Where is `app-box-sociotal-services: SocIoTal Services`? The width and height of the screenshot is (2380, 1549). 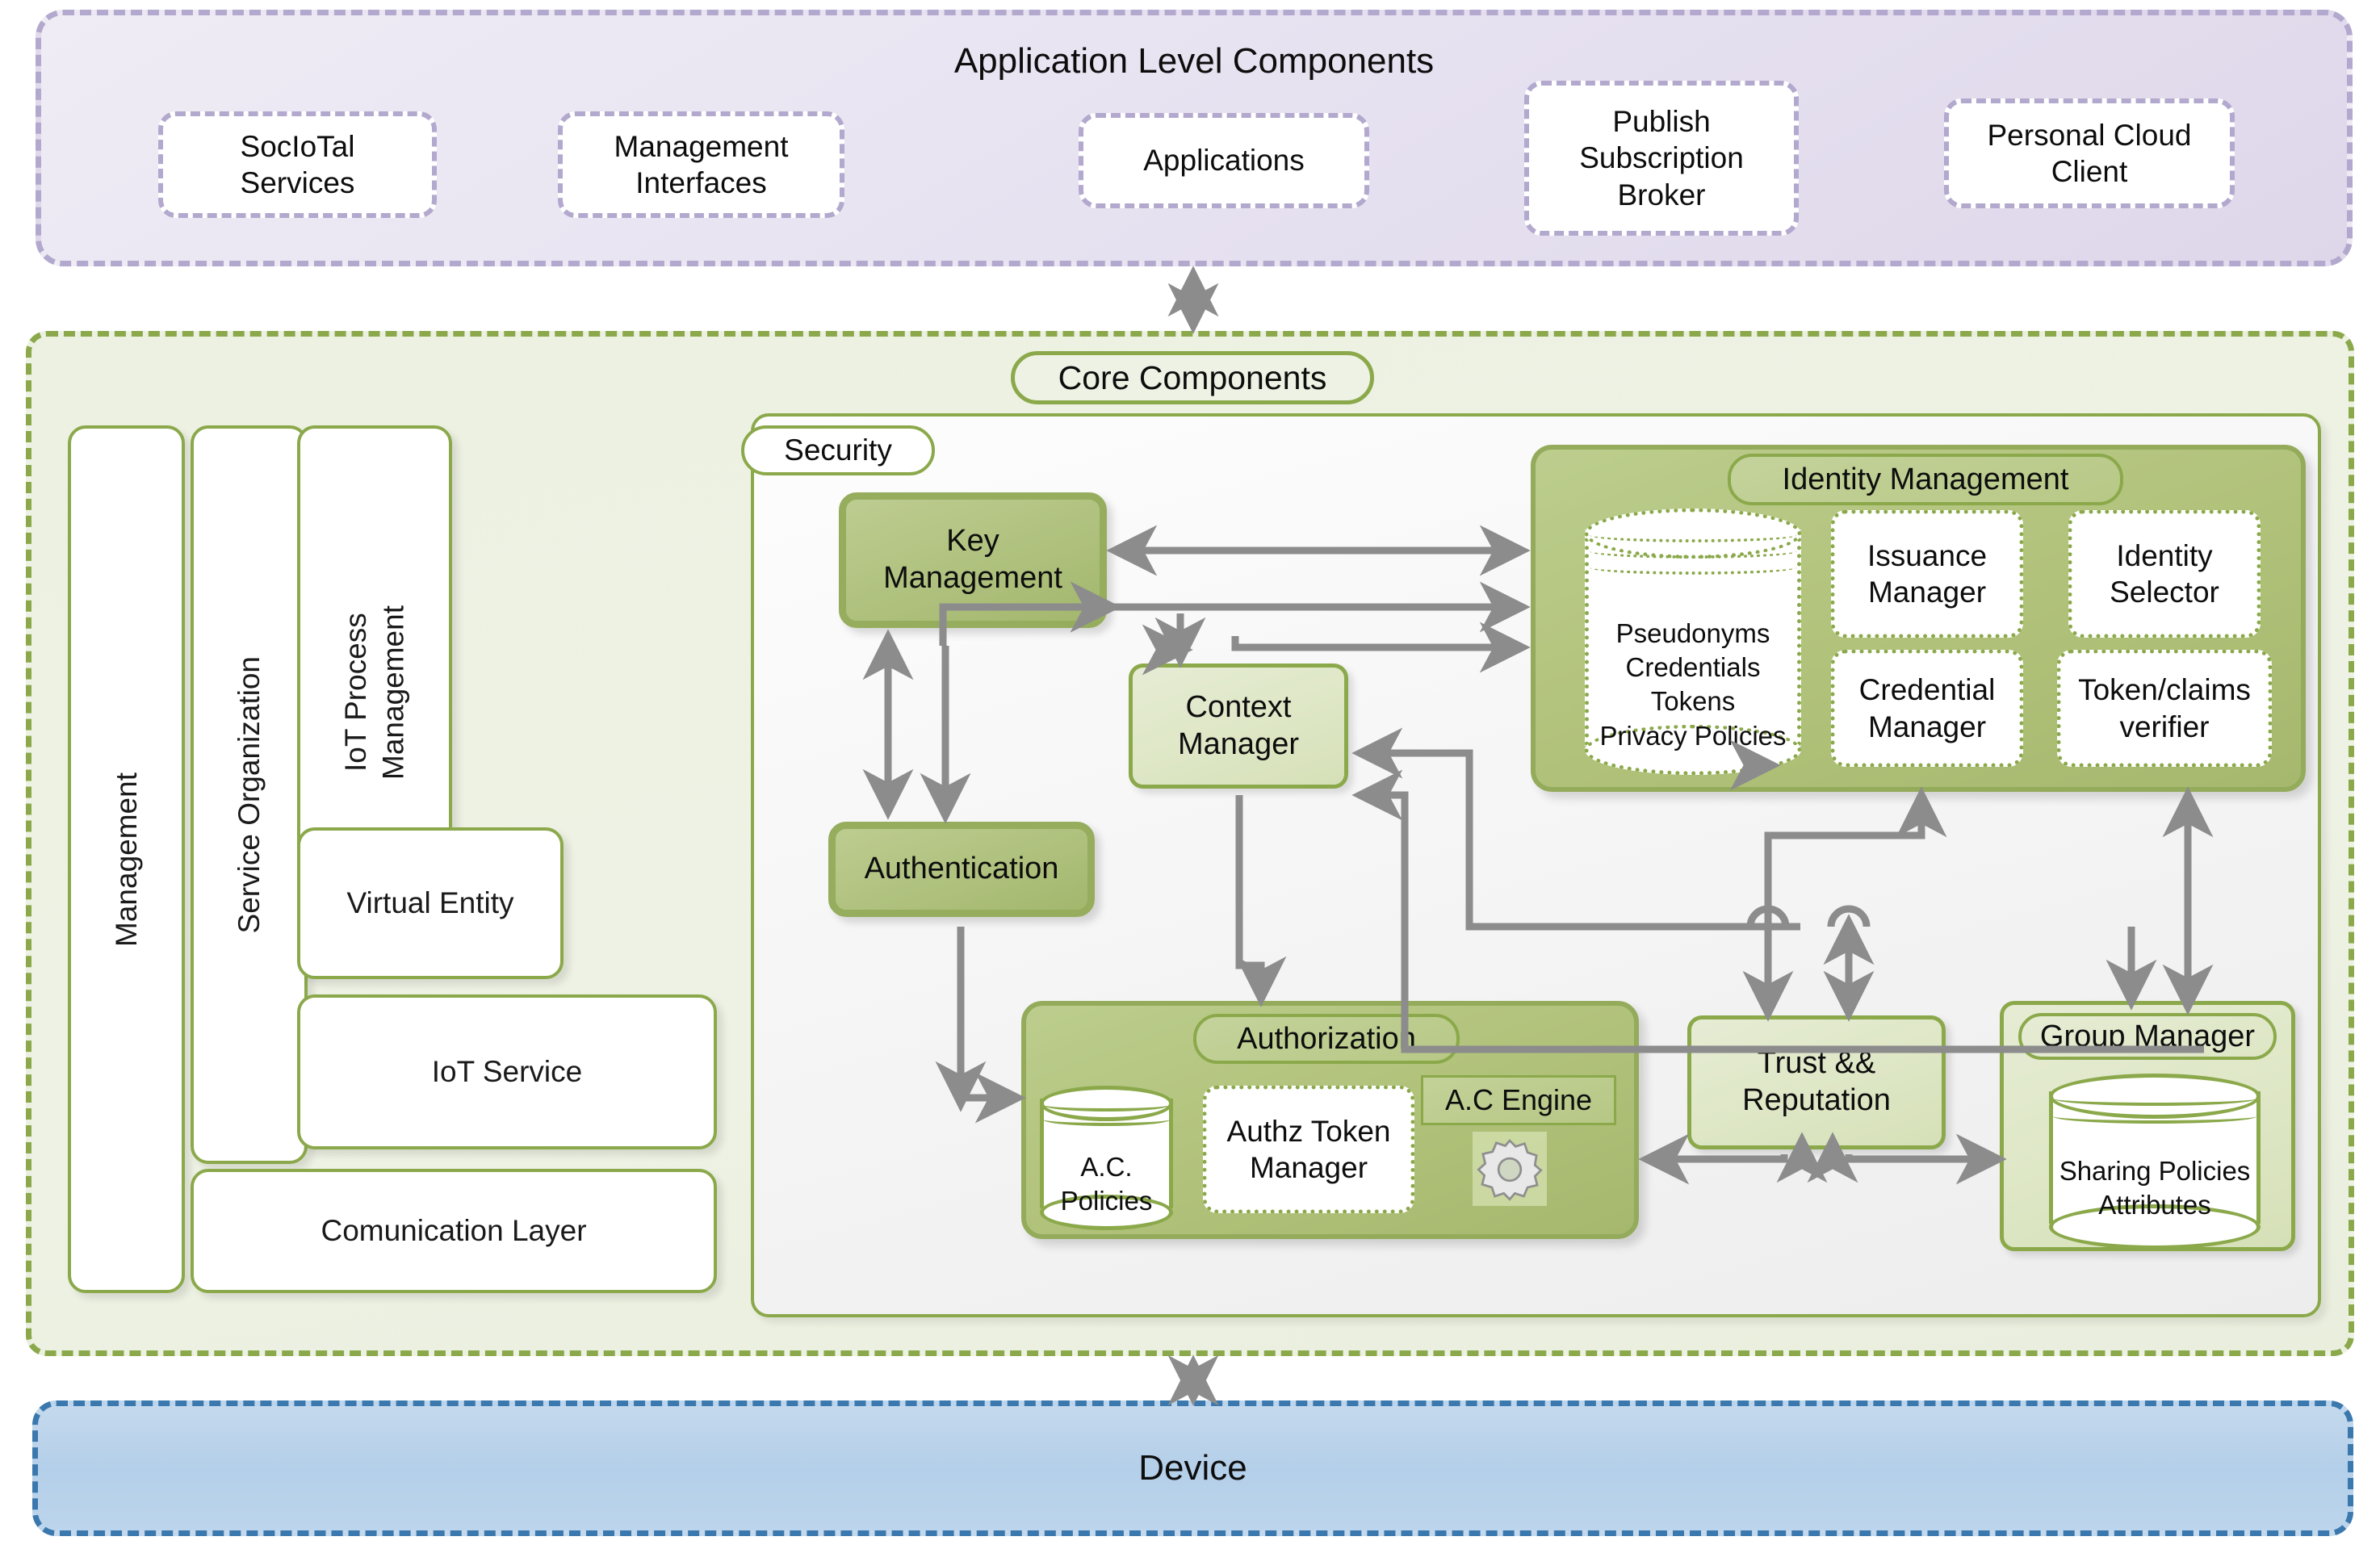
app-box-sociotal-services: SocIoTal Services is located at coordinates (297, 164).